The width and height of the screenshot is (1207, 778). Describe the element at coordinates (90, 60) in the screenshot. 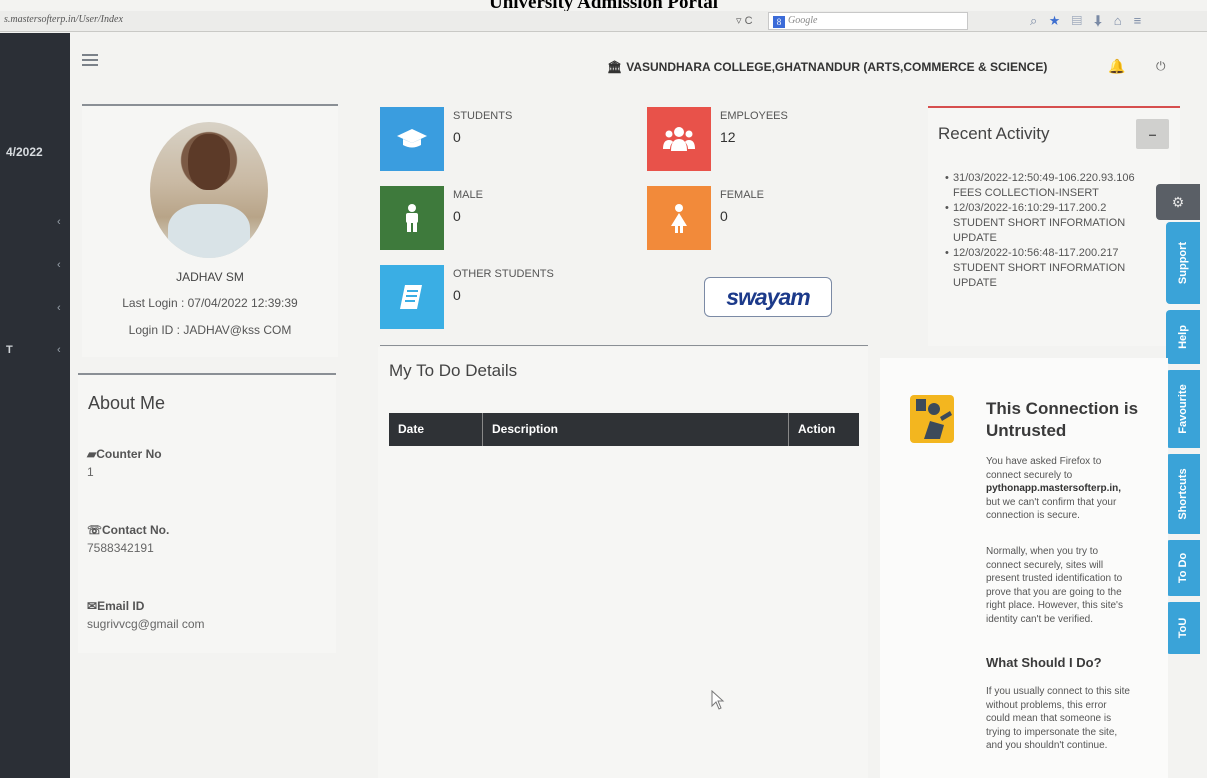

I see `hamburger-menu-icon` at that location.